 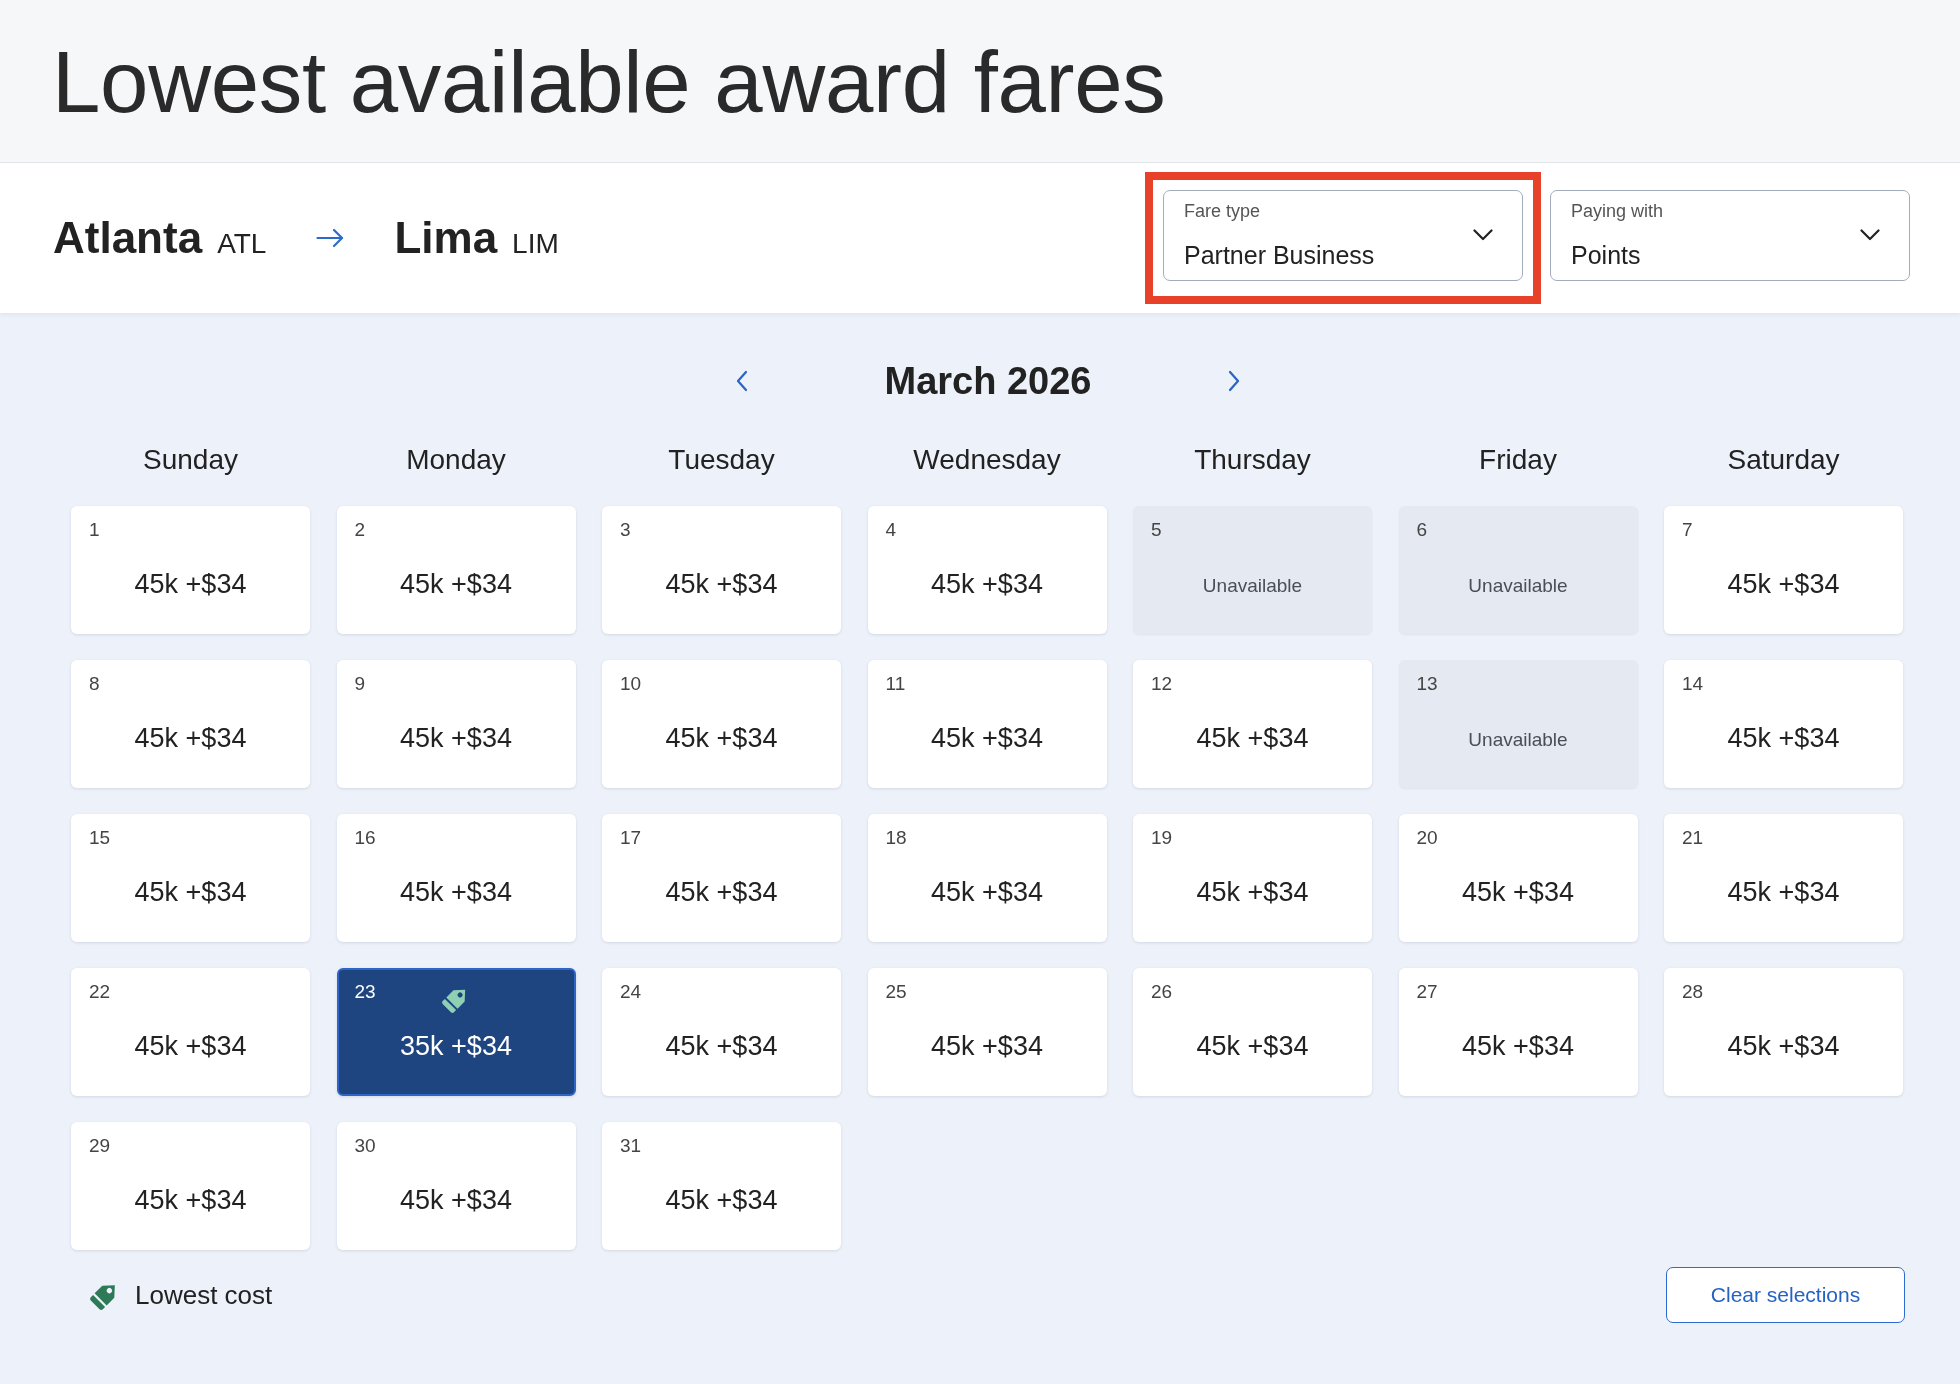 I want to click on date-cell: 15 45k +$34, so click(x=190, y=878).